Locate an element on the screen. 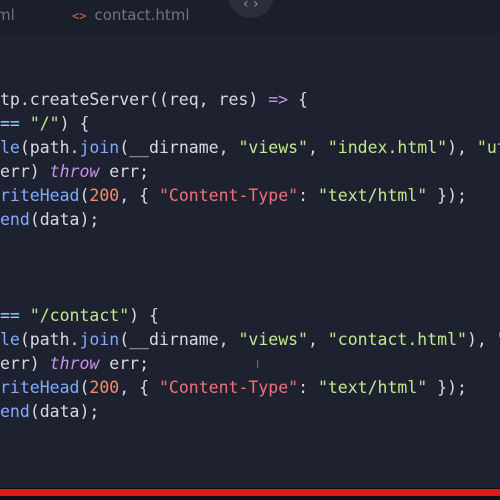  video-progress-fill is located at coordinates (250, 492).